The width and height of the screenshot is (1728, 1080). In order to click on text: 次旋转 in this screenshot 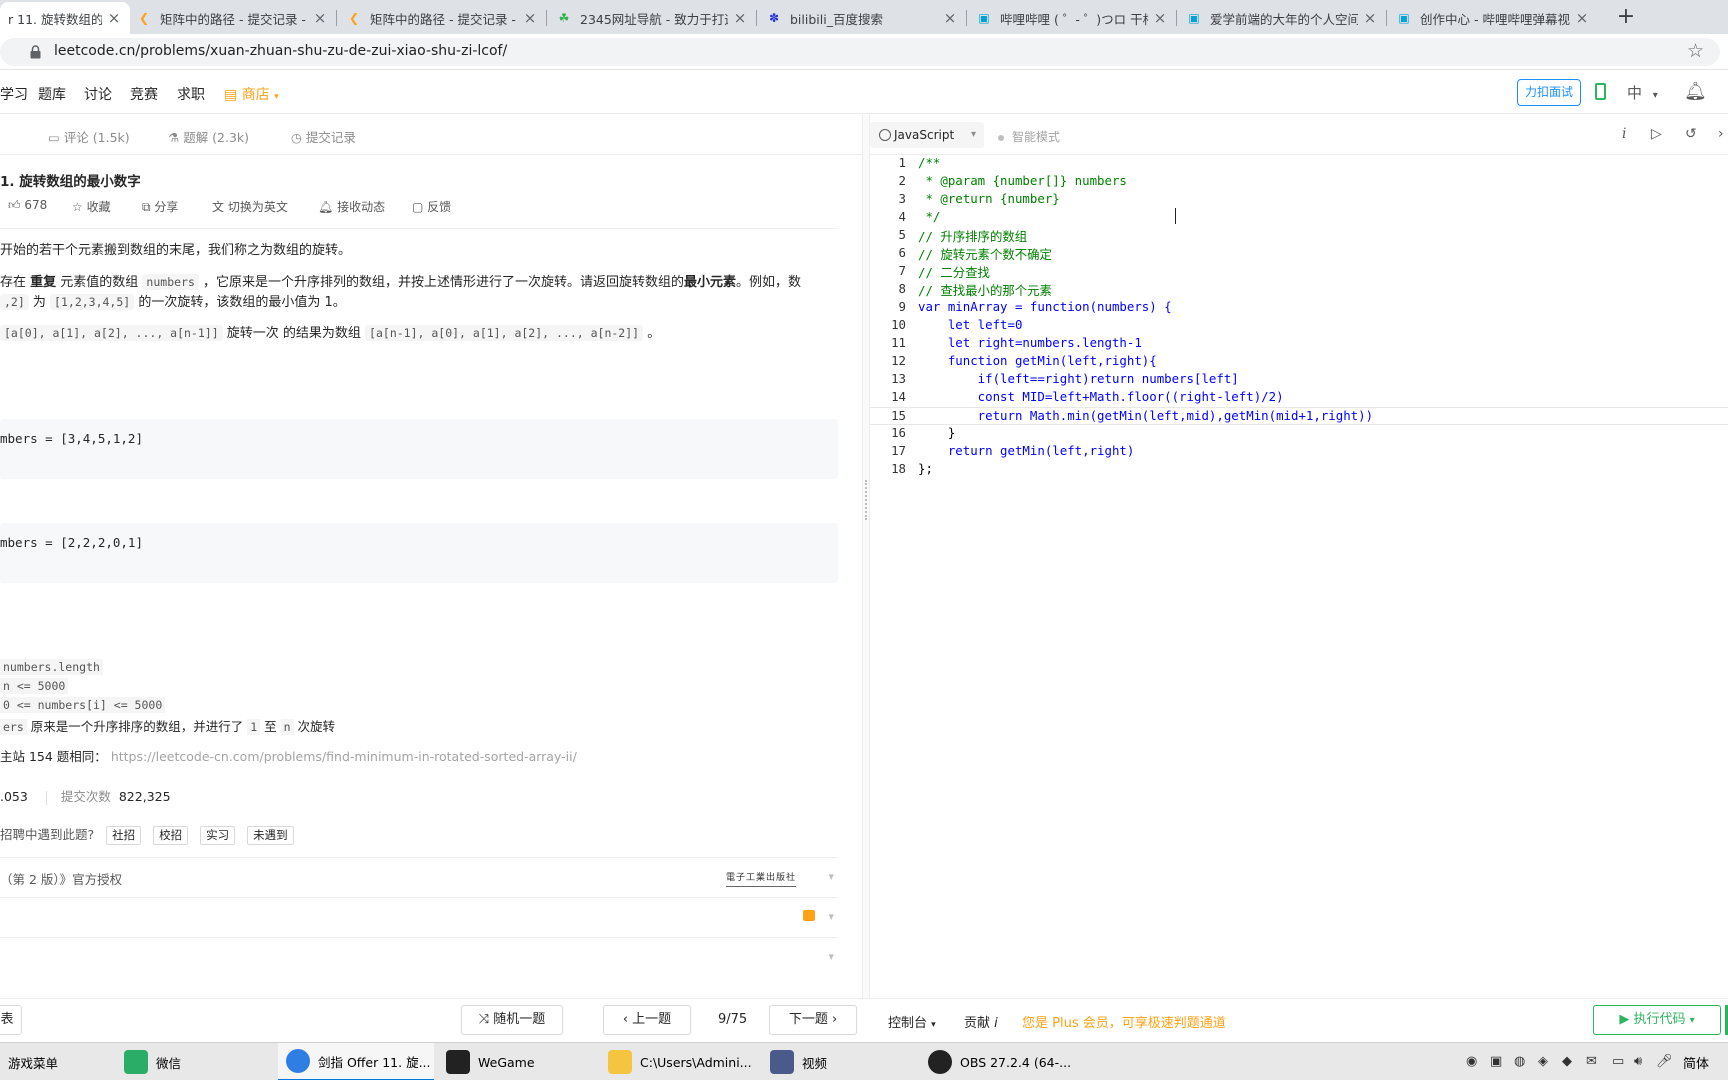, I will do `click(314, 726)`.